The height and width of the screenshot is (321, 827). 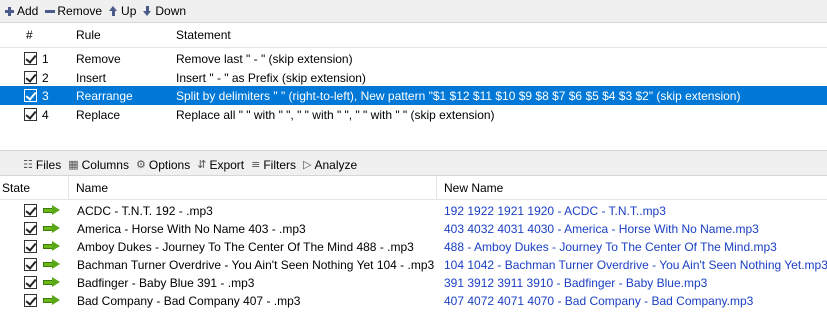 What do you see at coordinates (9, 11) in the screenshot?
I see `plus-icon` at bounding box center [9, 11].